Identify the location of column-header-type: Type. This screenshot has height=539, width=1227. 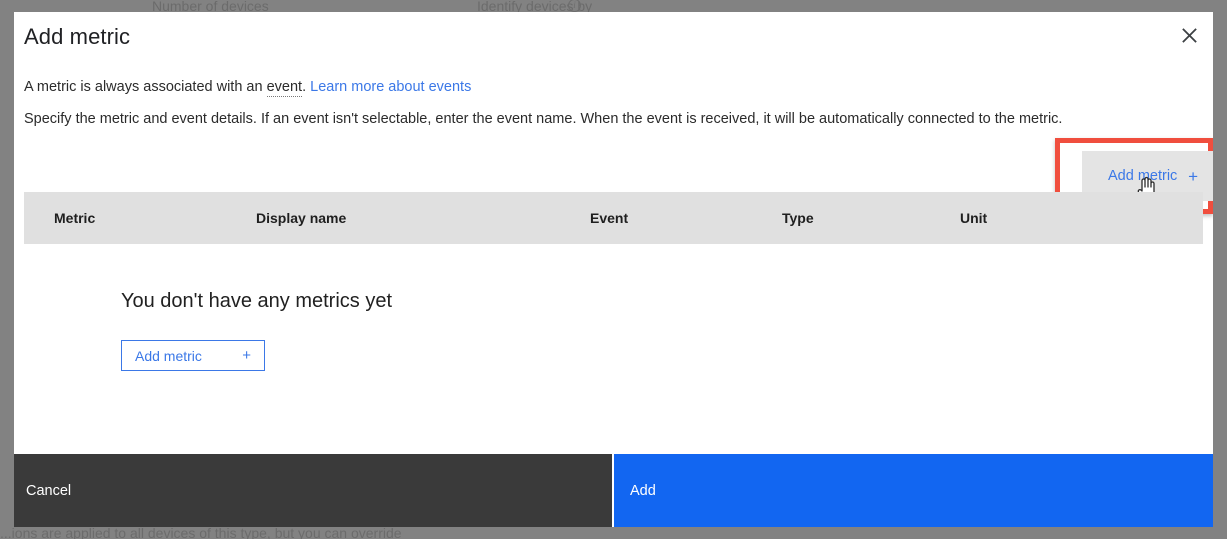
(798, 218).